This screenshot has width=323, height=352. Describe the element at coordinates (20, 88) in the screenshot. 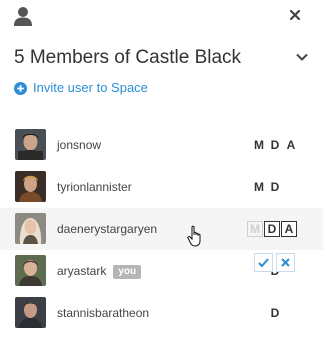

I see `plus-circle-icon` at that location.